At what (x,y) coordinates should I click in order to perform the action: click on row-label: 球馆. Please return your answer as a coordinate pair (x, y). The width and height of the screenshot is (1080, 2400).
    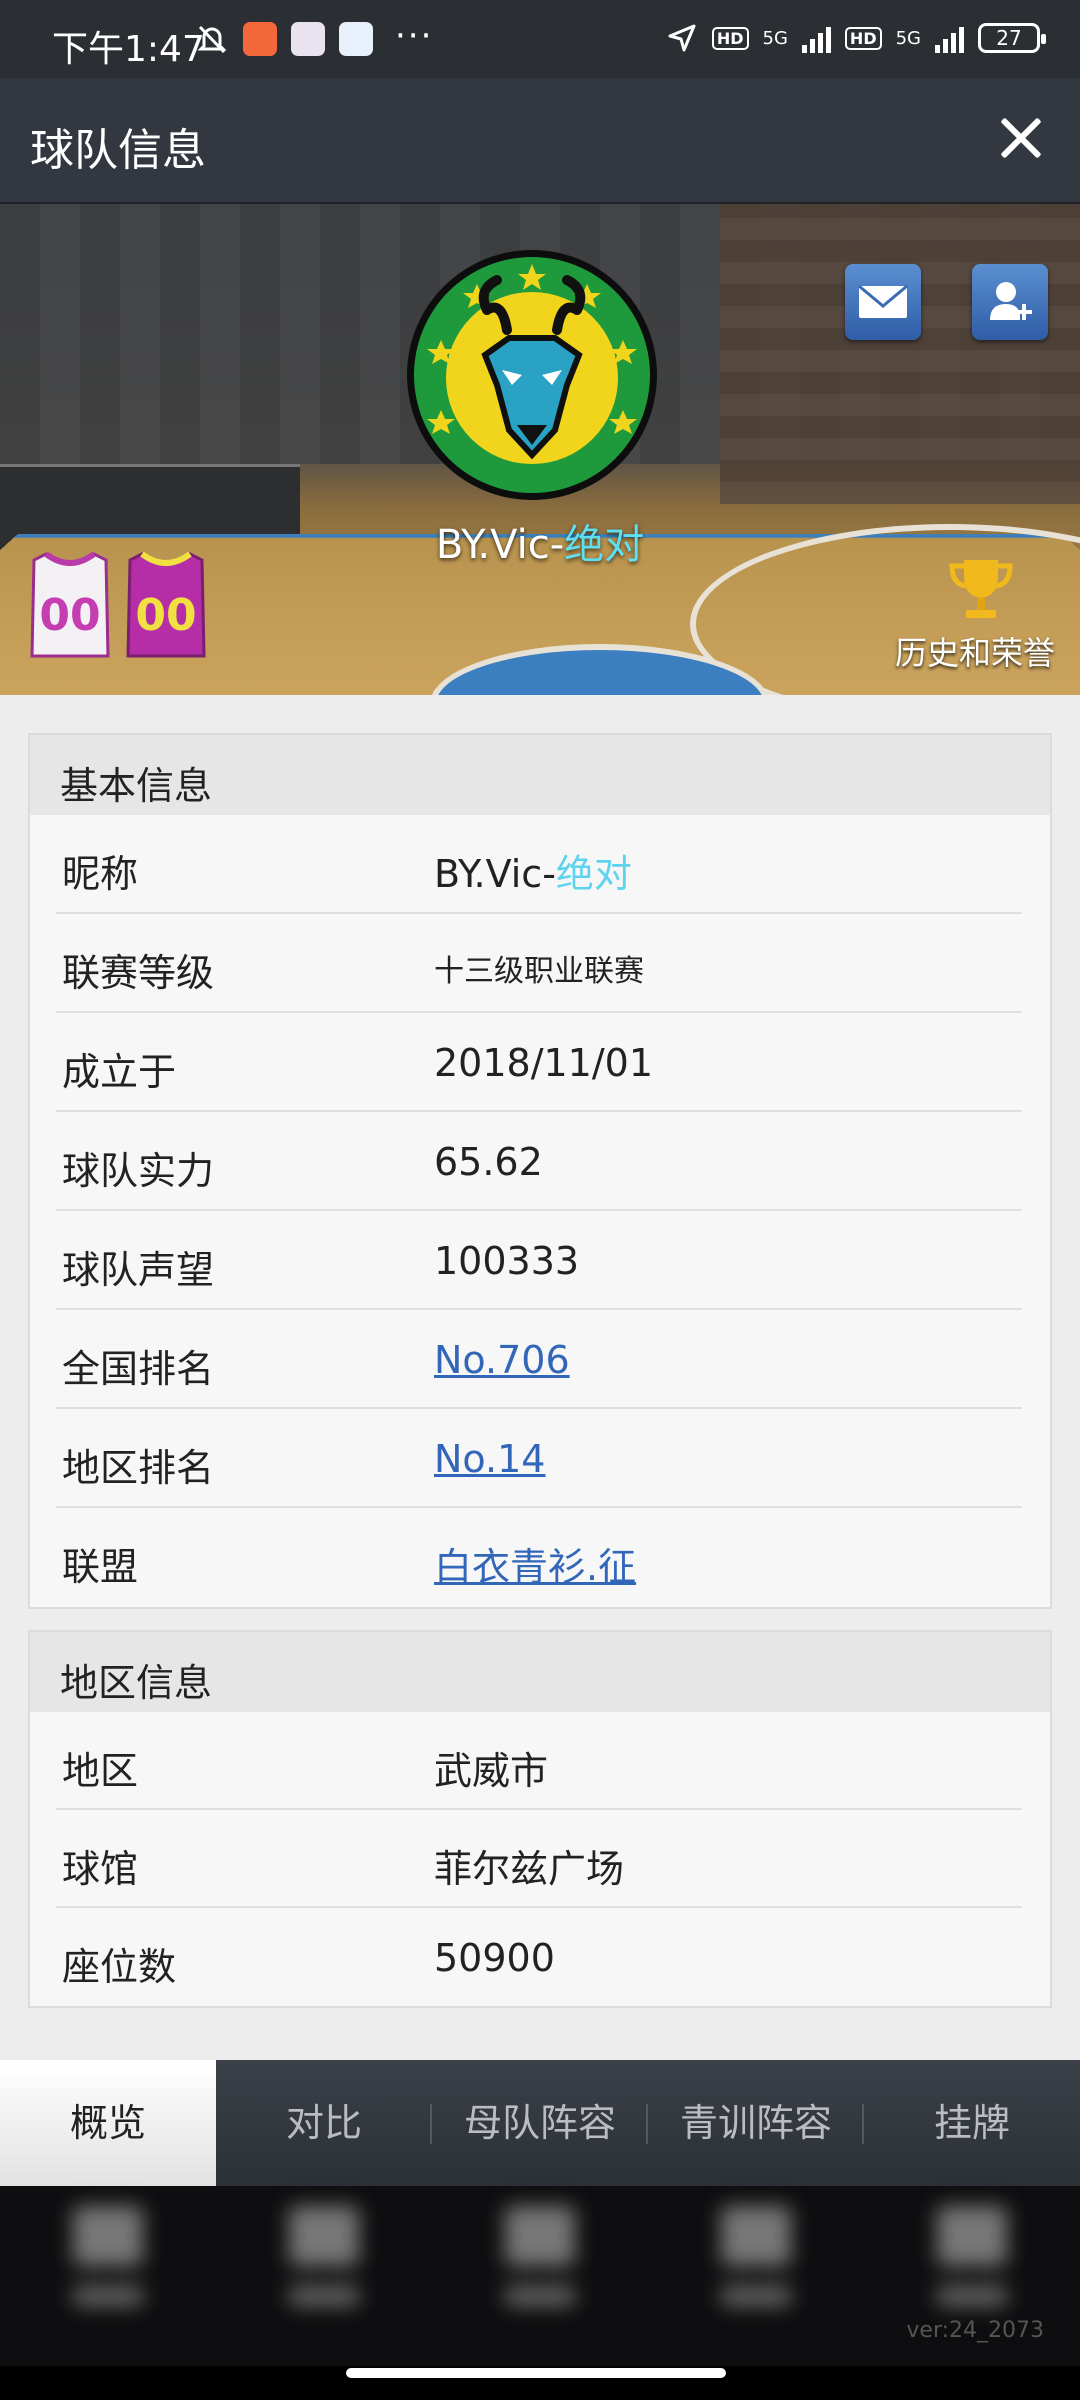
    Looking at the image, I should click on (100, 1869).